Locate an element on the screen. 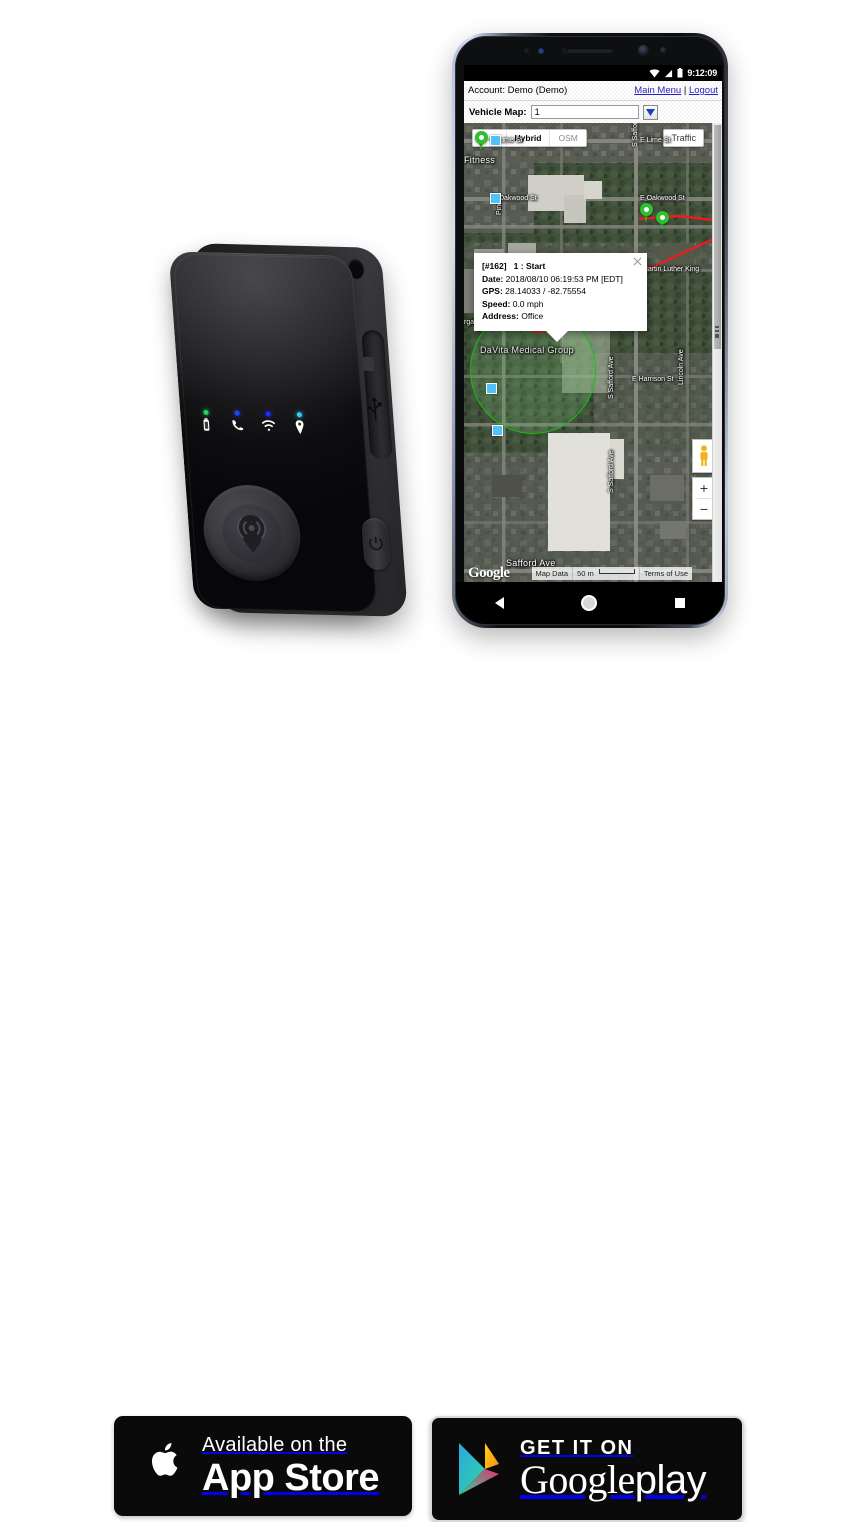  terms-of-use-link: Terms of Use is located at coordinates (665, 573).